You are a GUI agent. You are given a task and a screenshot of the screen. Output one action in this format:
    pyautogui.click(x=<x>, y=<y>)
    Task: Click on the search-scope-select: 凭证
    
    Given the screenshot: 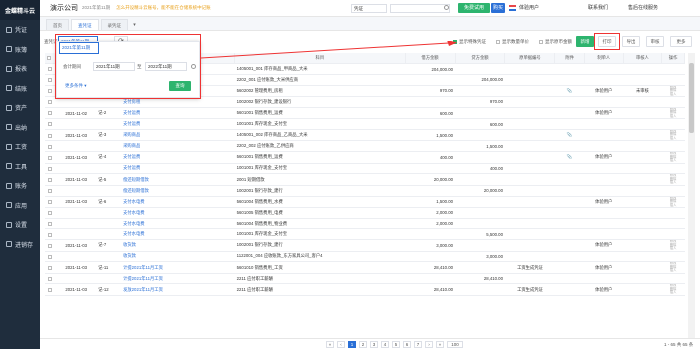 What is the action you would take?
    pyautogui.click(x=369, y=8)
    